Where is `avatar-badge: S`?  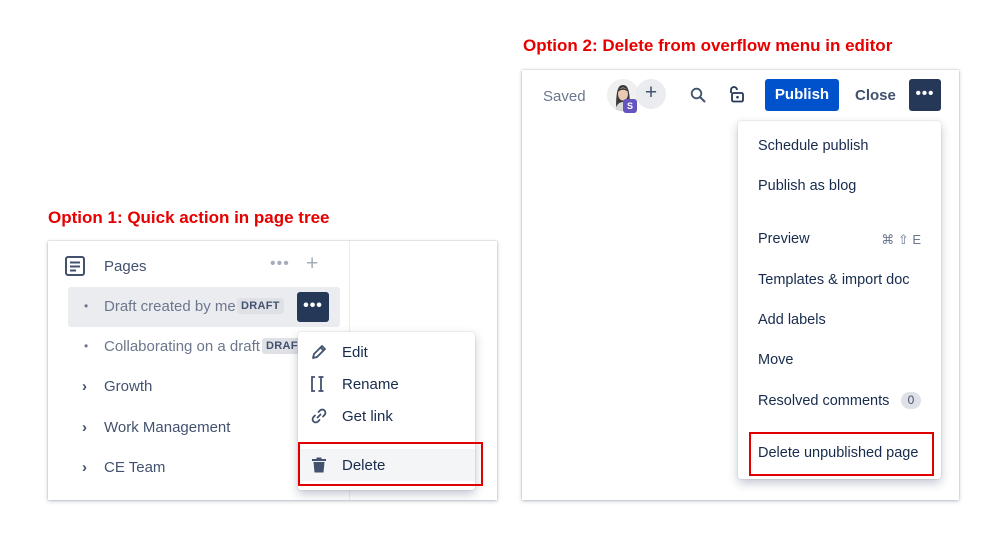
avatar-badge: S is located at coordinates (630, 106).